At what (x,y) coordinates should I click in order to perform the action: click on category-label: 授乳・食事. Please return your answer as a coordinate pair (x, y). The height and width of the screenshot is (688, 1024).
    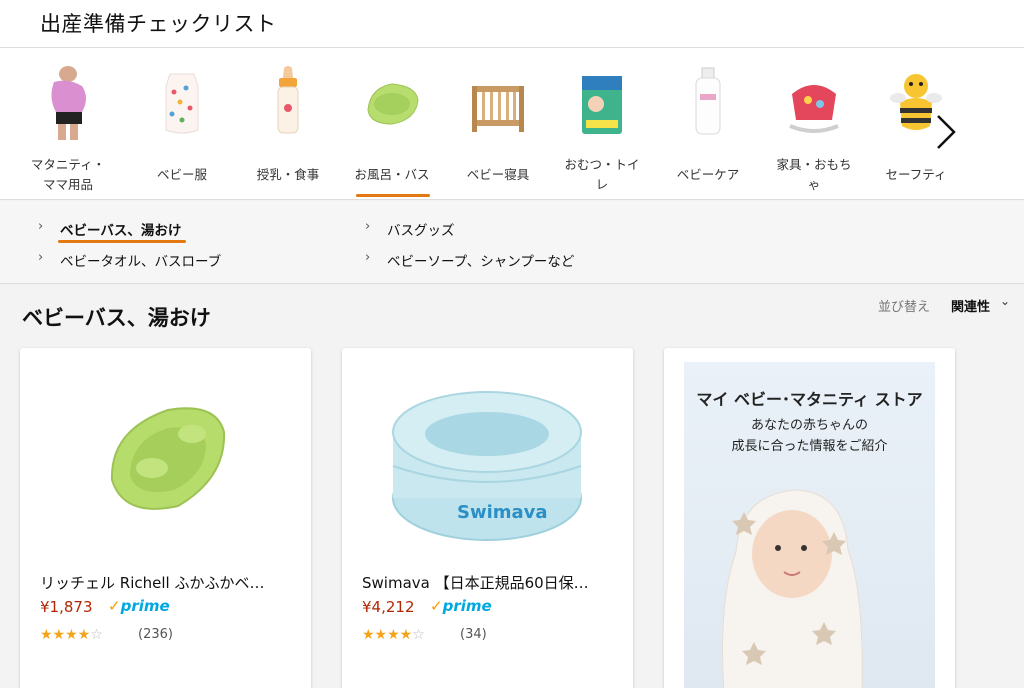
    Looking at the image, I should click on (288, 174).